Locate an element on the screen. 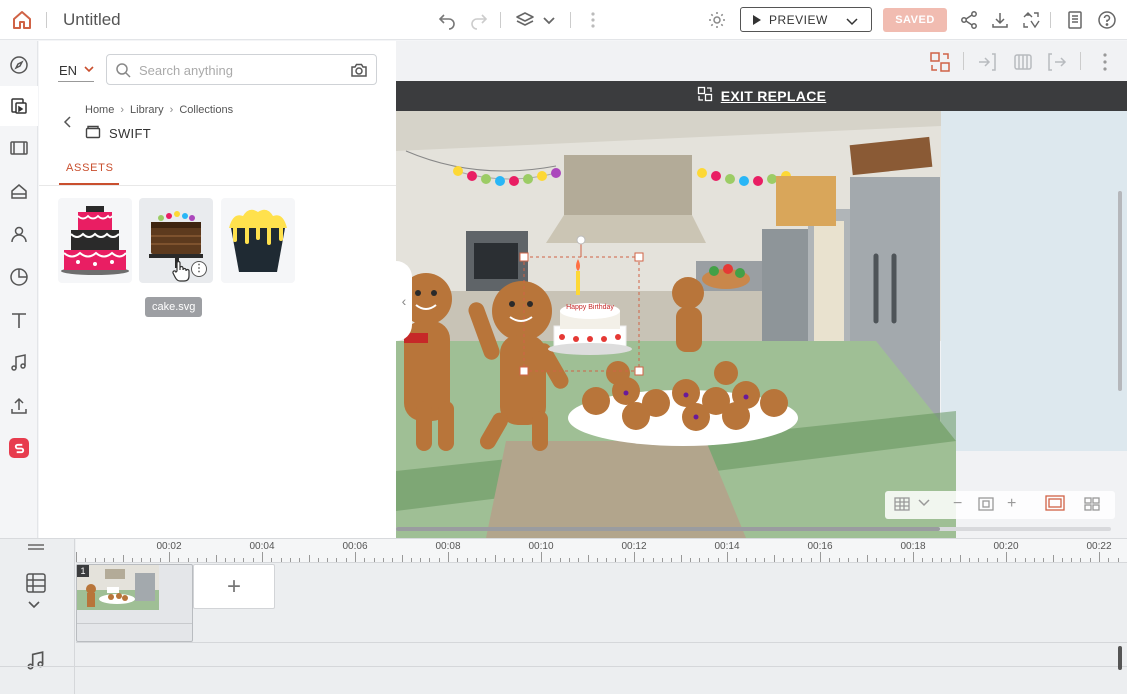 This screenshot has width=1127, height=694. preview-label: PREVIEW is located at coordinates (798, 19).